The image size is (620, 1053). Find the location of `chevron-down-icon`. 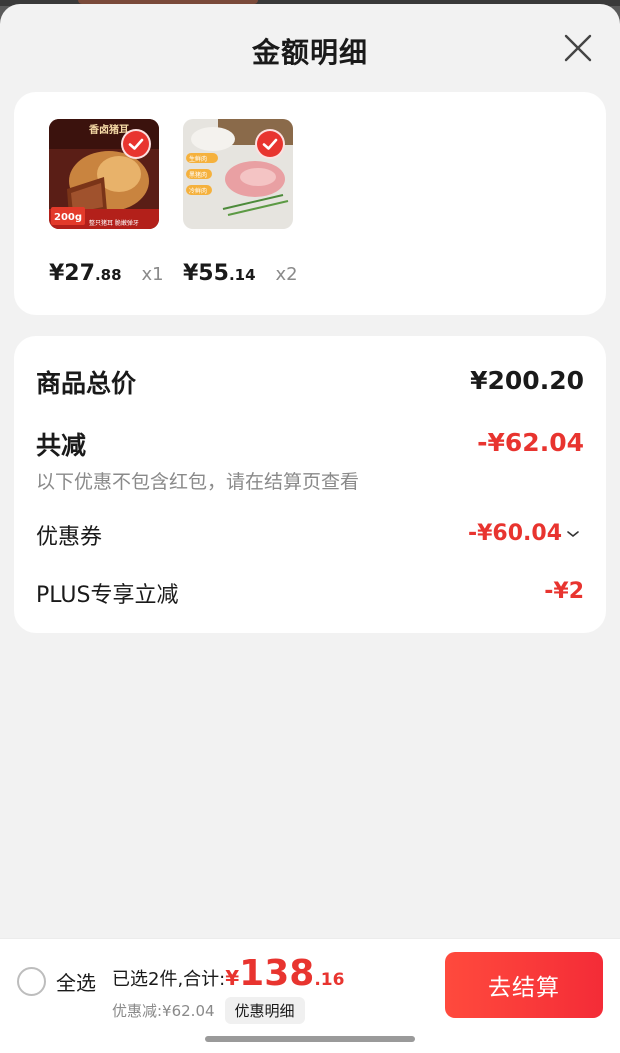

chevron-down-icon is located at coordinates (573, 533).